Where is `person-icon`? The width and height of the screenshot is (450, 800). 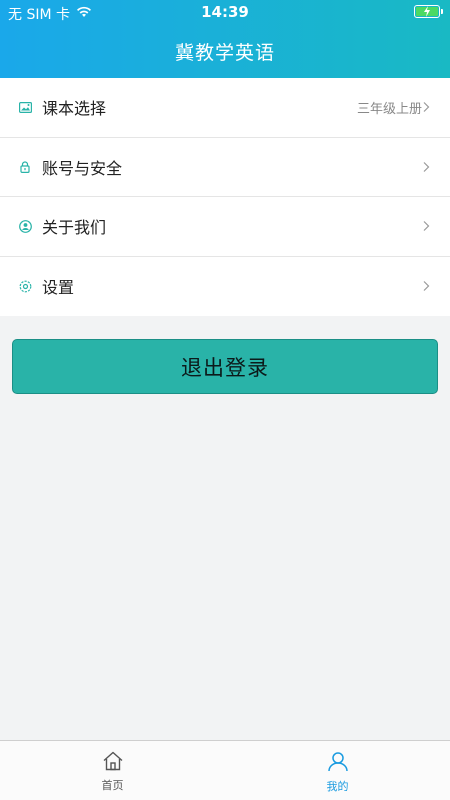 person-icon is located at coordinates (338, 763).